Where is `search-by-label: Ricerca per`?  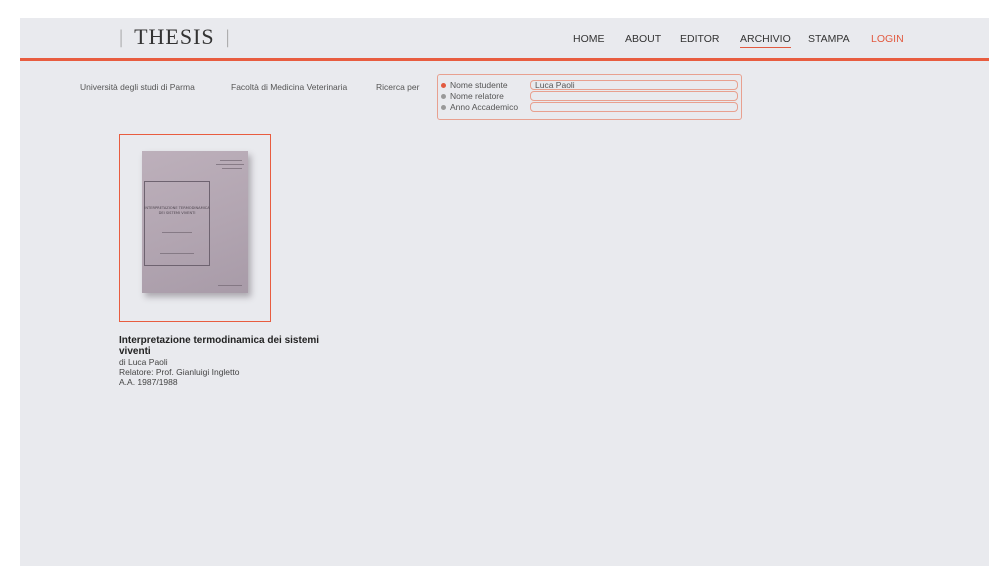 search-by-label: Ricerca per is located at coordinates (398, 87).